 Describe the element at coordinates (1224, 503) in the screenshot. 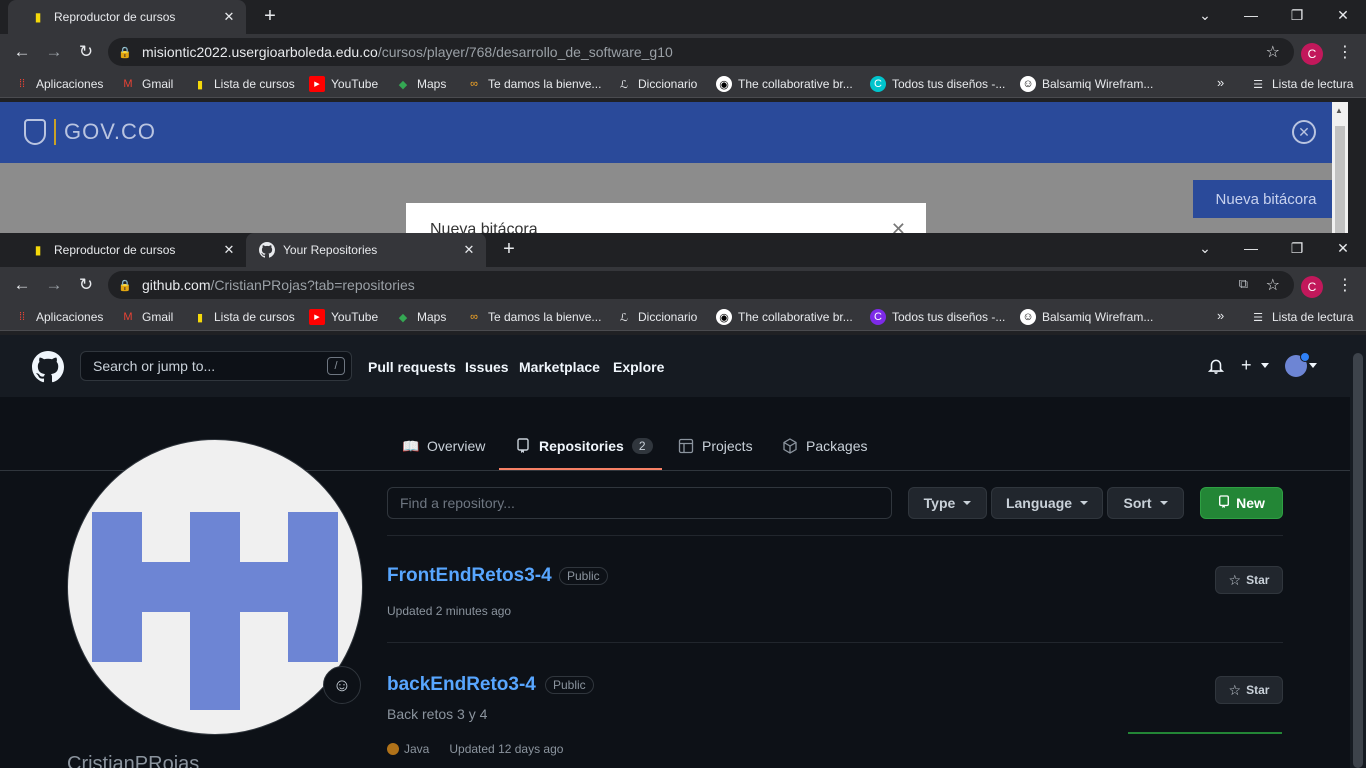

I see `repo-icon` at that location.